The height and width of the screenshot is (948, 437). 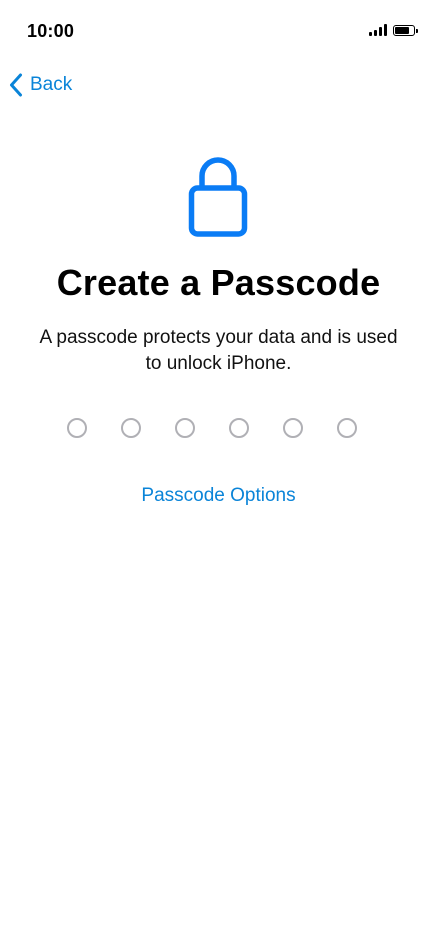 I want to click on battery-fill, so click(x=402, y=30).